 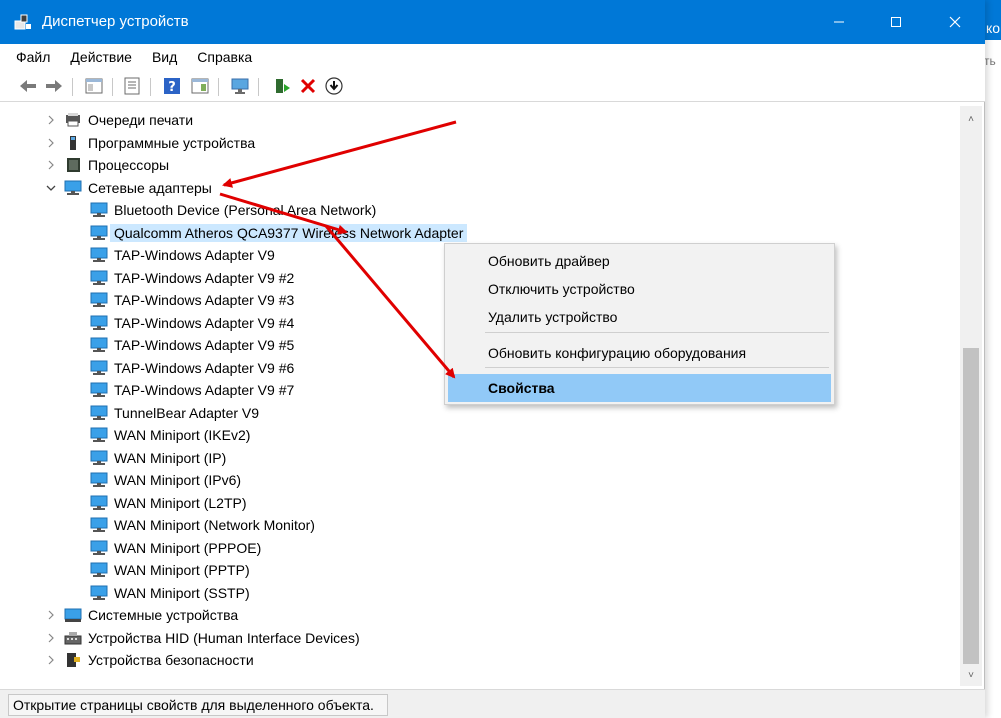 I want to click on tree-device-item: TunnelBear Adapter V9, so click(x=174, y=413).